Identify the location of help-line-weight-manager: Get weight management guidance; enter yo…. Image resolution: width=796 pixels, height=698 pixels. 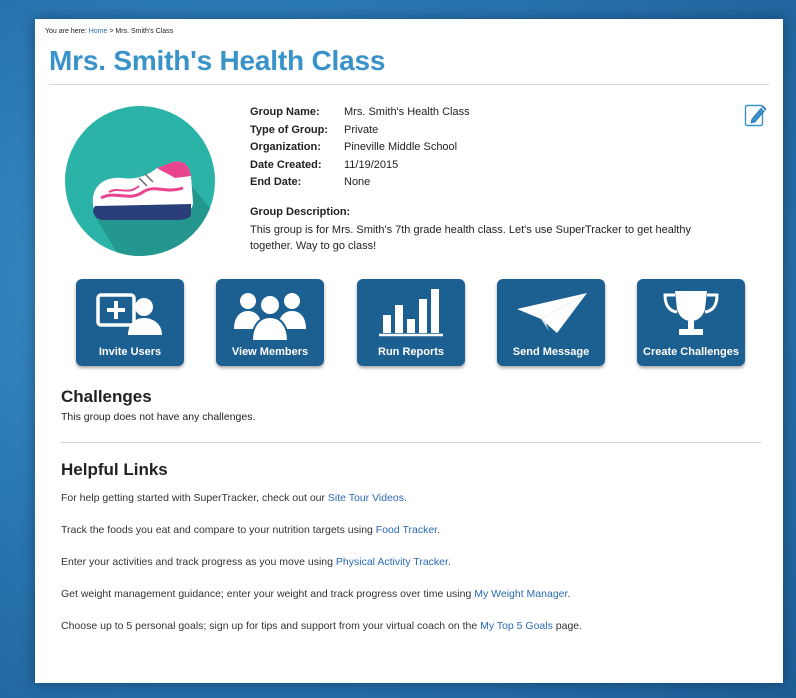
(315, 594).